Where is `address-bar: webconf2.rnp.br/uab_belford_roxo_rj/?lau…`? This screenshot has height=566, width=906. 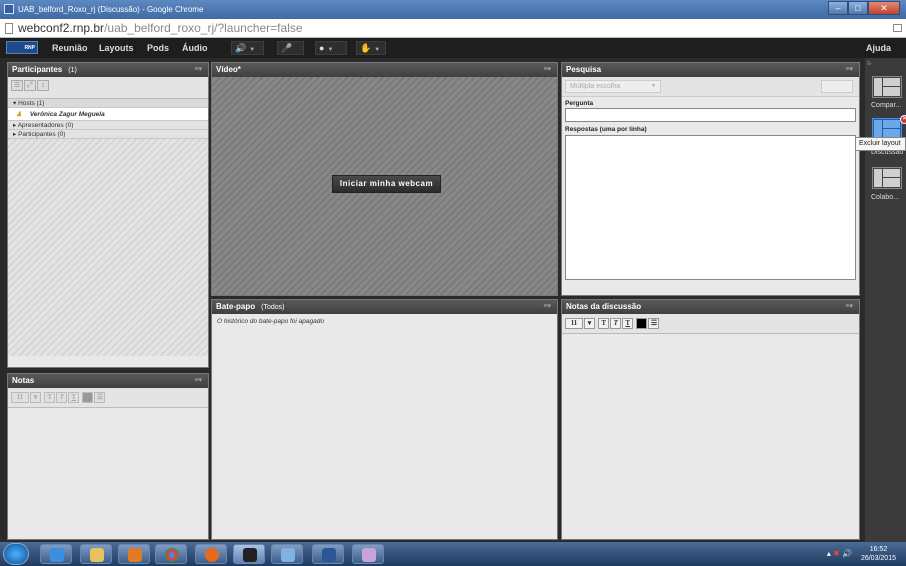
address-bar: webconf2.rnp.br/uab_belford_roxo_rj/?lau… is located at coordinates (453, 28).